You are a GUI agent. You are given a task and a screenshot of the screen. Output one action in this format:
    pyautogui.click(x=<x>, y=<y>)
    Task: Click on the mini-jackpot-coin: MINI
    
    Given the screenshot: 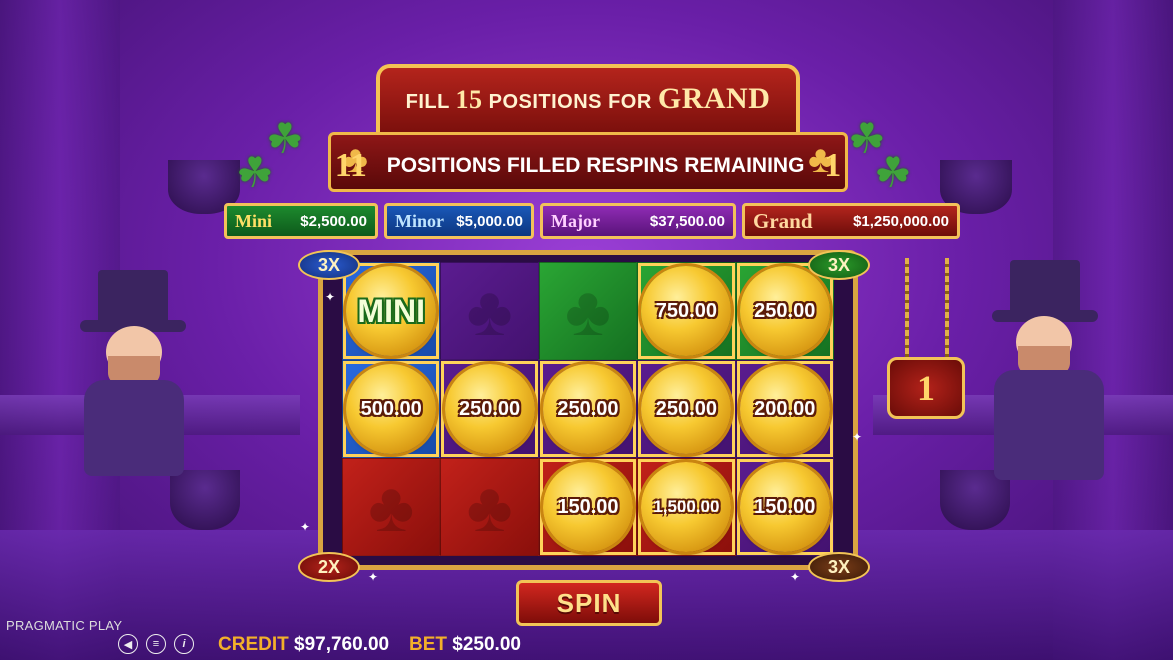 What is the action you would take?
    pyautogui.click(x=391, y=311)
    